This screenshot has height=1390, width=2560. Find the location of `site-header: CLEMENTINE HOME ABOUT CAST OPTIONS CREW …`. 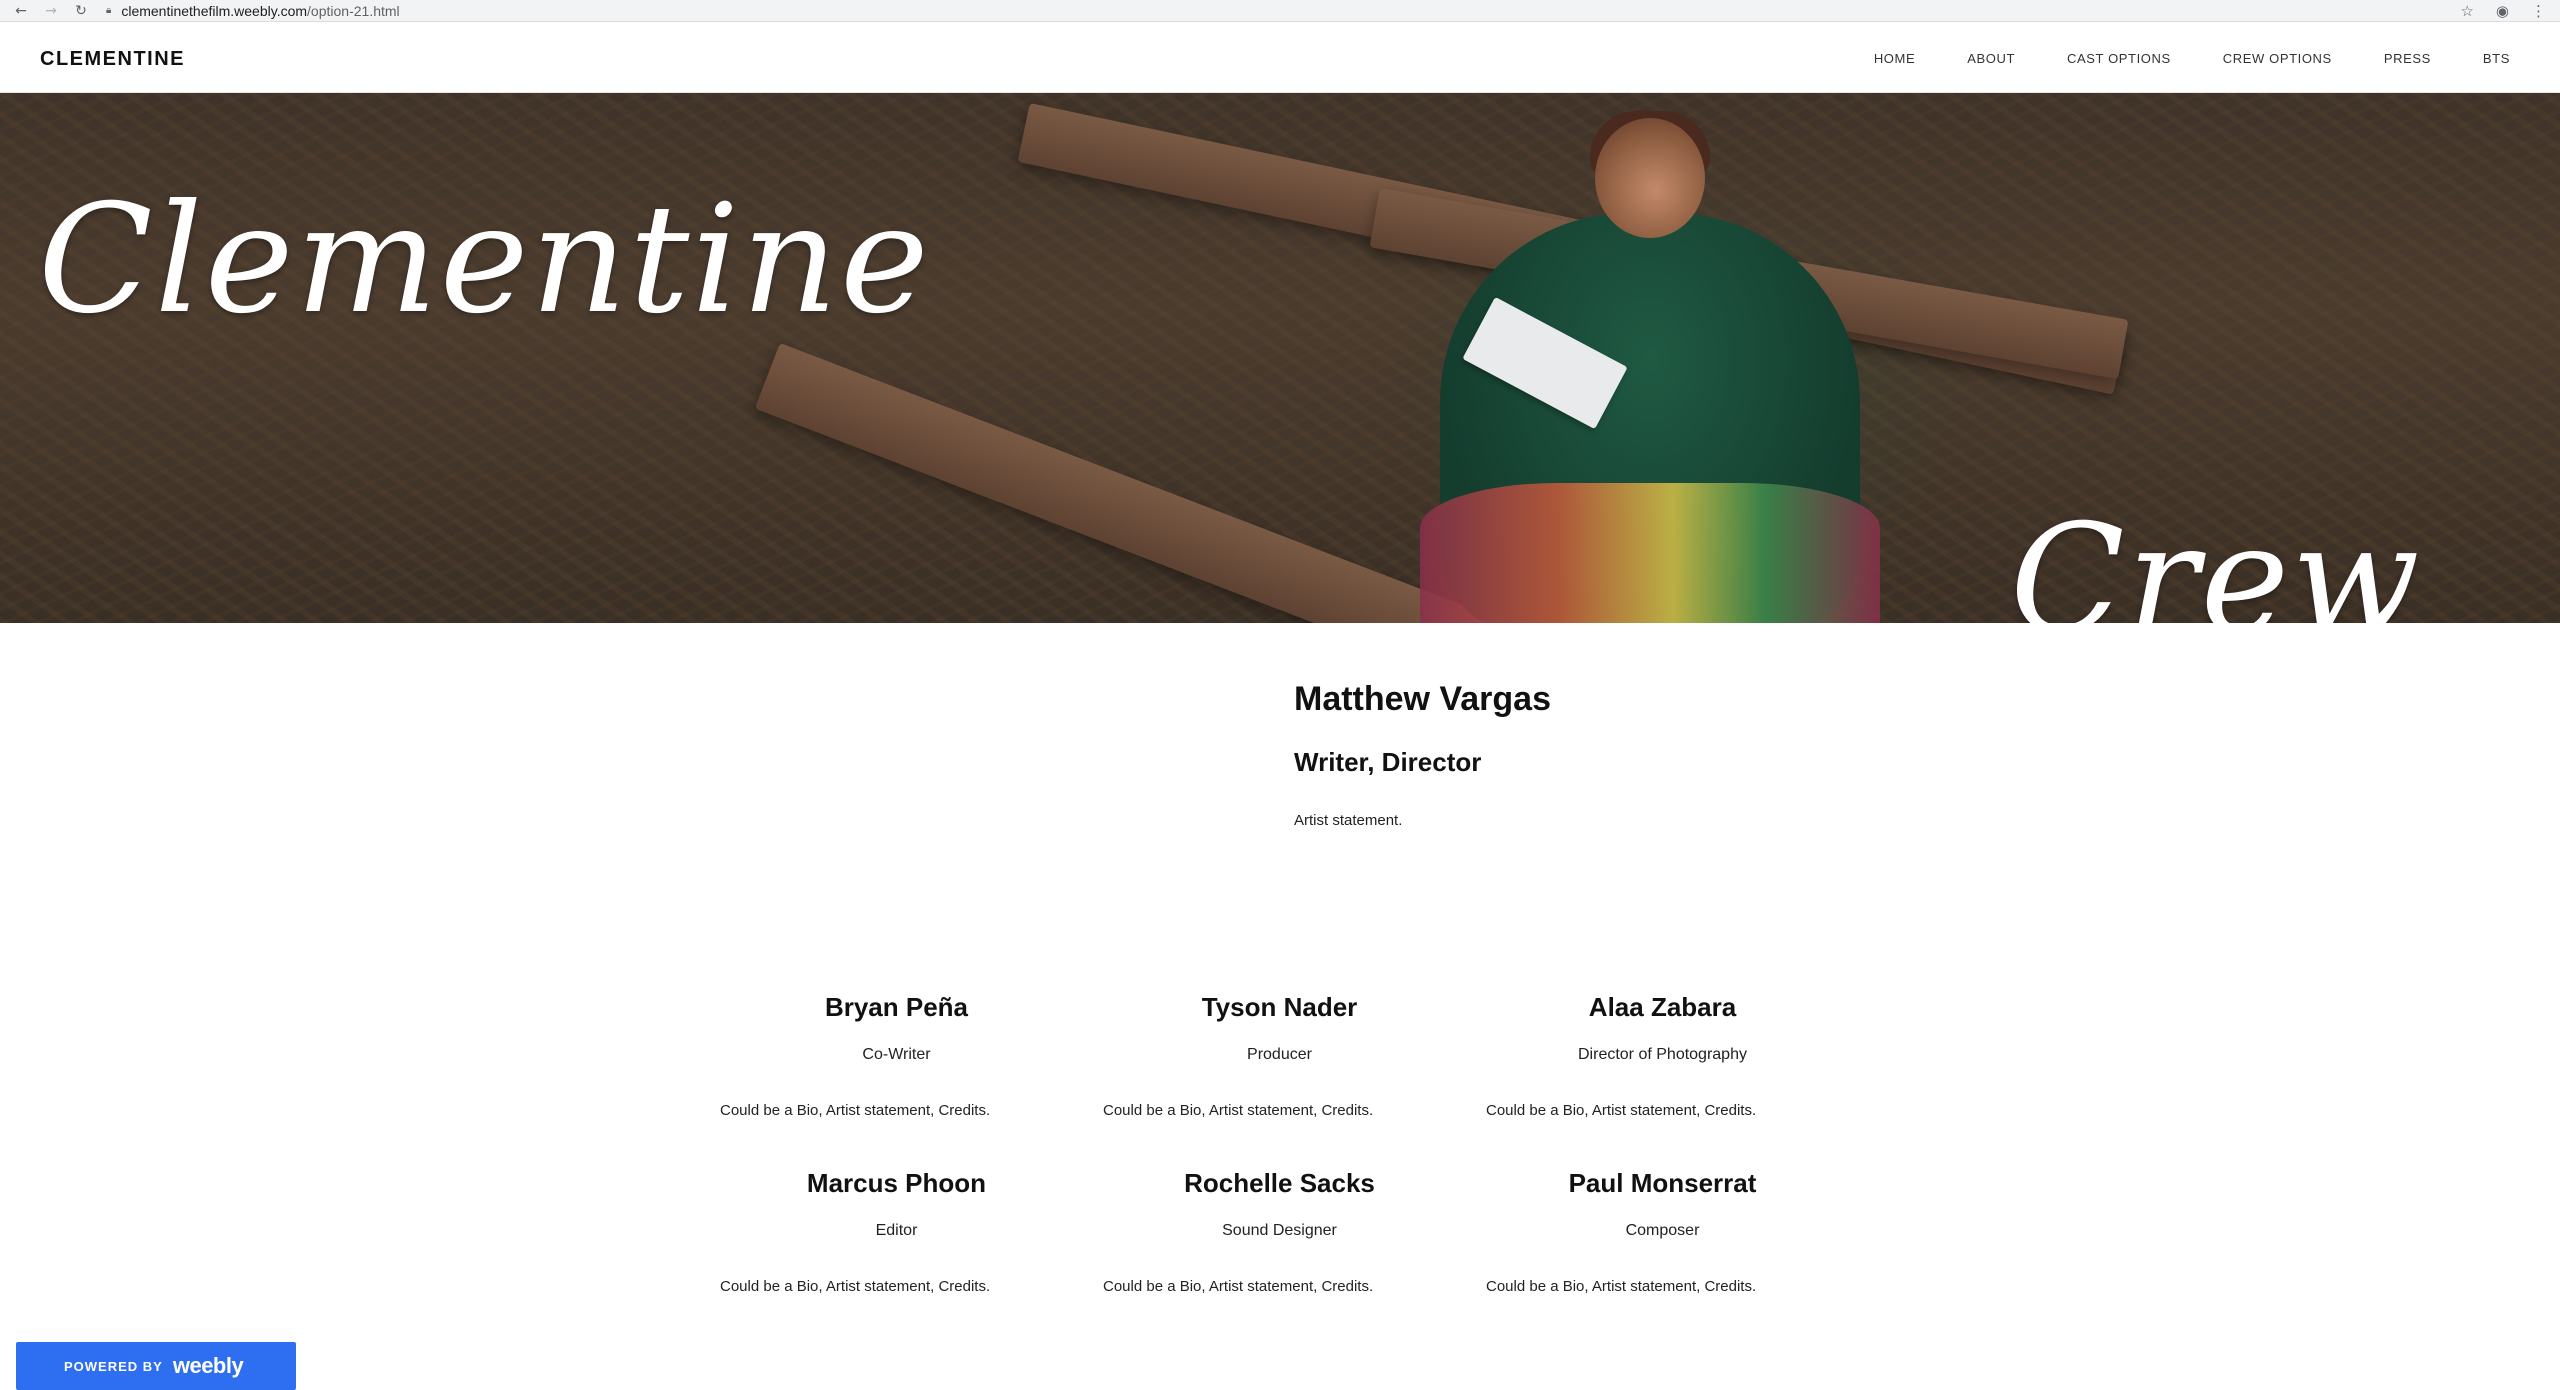

site-header: CLEMENTINE HOME ABOUT CAST OPTIONS CREW … is located at coordinates (1280, 57).